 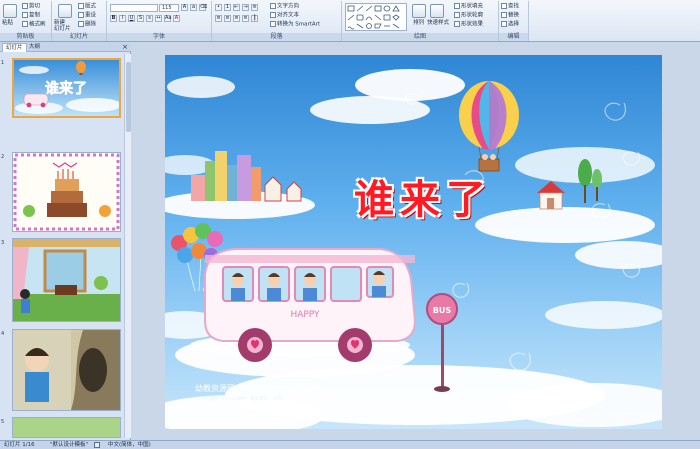 I want to click on font-group-label: 字体, so click(x=159, y=37).